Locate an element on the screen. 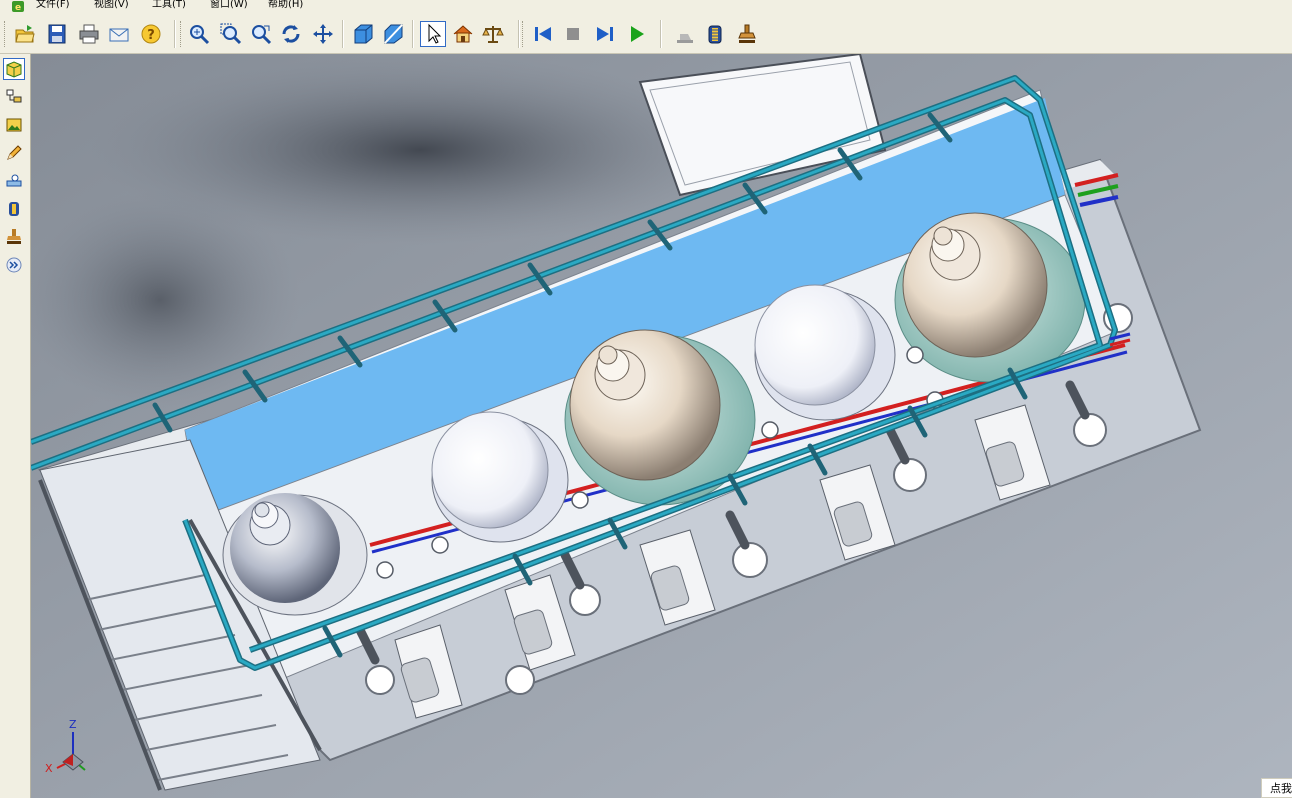  left-panel-toolbar is located at coordinates (15, 426).